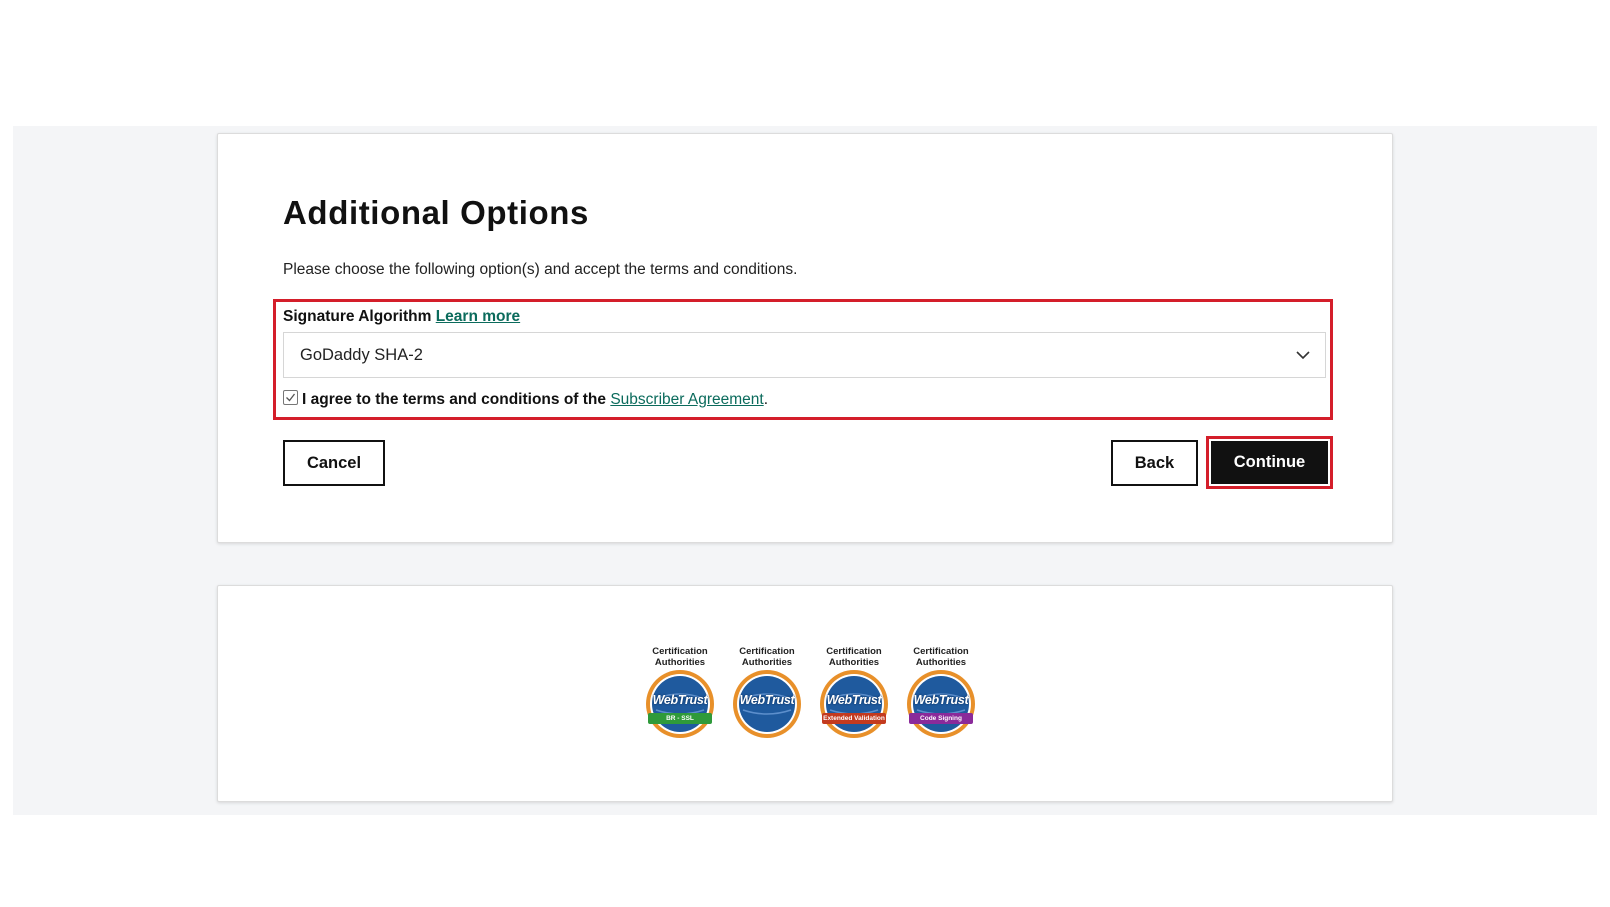  I want to click on signature-algorithm-label: Signature Algorithm Learn more, so click(401, 317).